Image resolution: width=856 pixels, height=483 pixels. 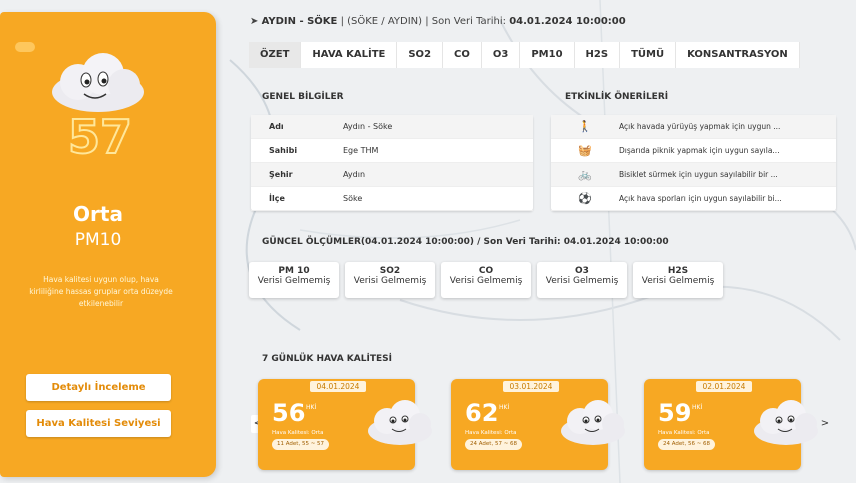 What do you see at coordinates (567, 21) in the screenshot?
I see `last-data-value: 04.01.2024 10:00:00` at bounding box center [567, 21].